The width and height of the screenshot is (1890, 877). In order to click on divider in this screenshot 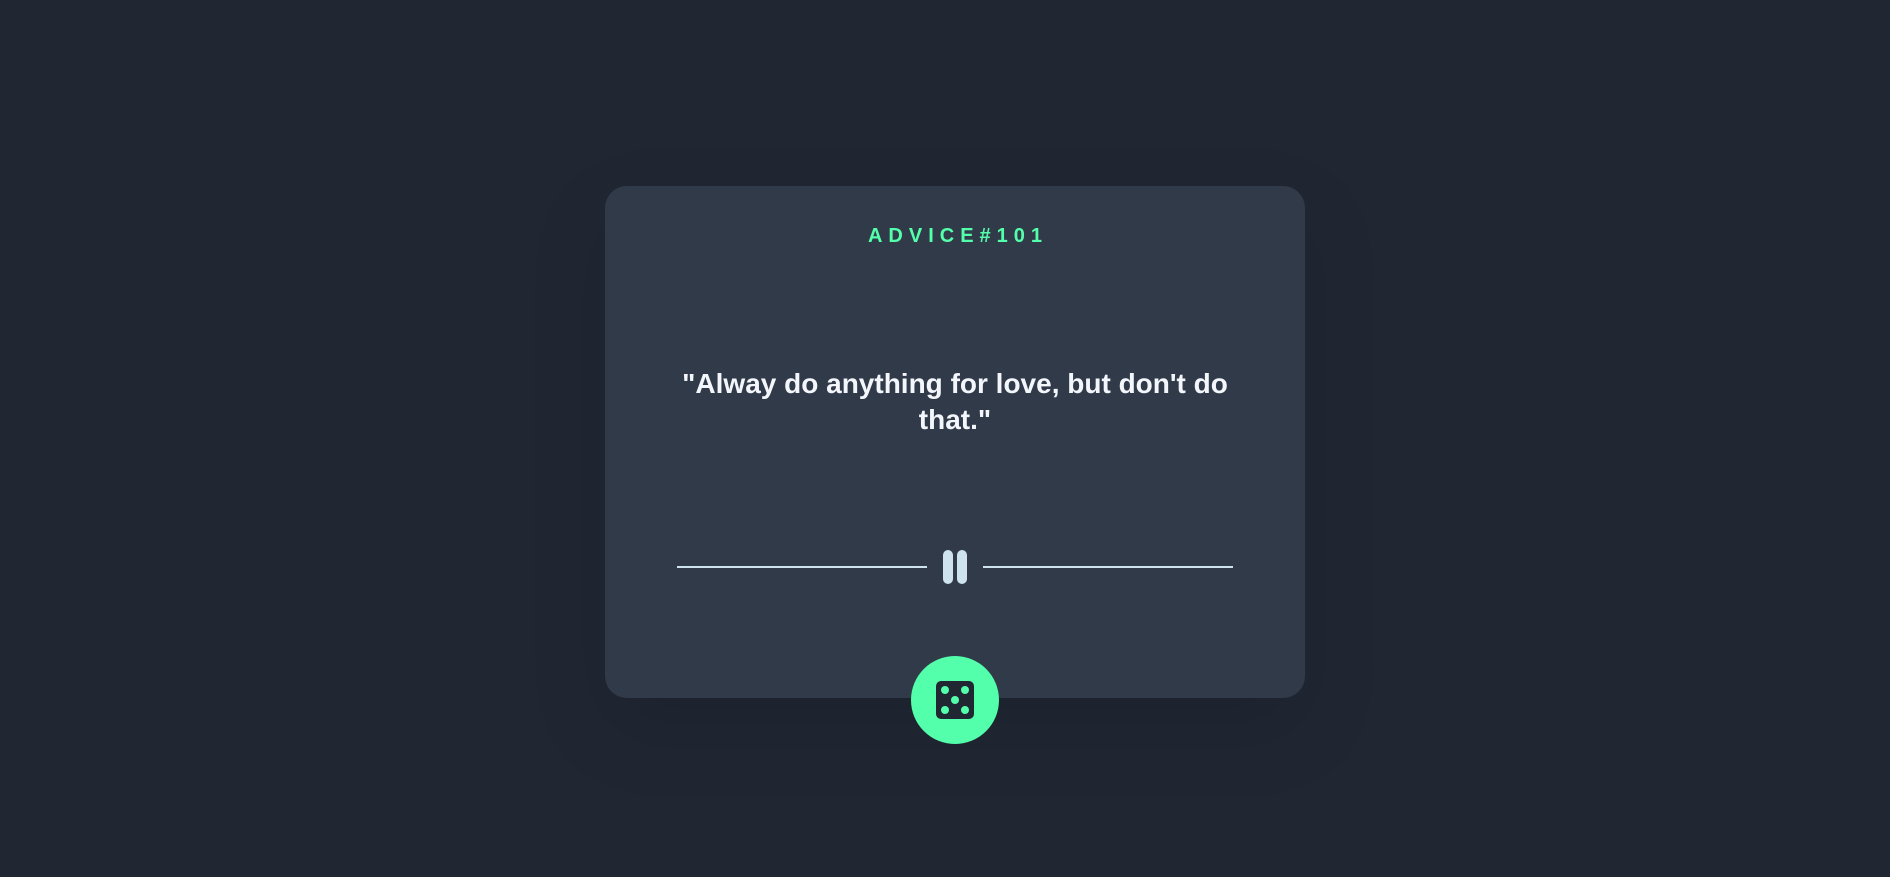, I will do `click(955, 567)`.